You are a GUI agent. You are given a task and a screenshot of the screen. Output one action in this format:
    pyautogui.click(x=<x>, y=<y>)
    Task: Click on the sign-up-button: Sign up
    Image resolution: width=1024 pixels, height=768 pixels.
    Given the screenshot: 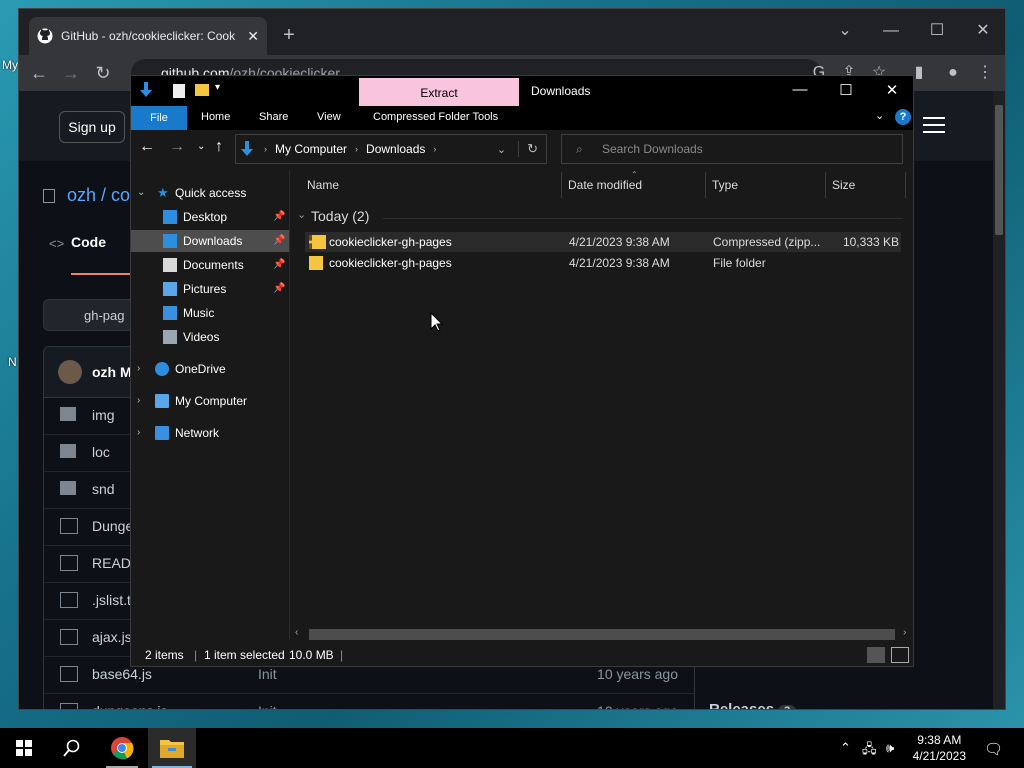 What is the action you would take?
    pyautogui.click(x=92, y=127)
    